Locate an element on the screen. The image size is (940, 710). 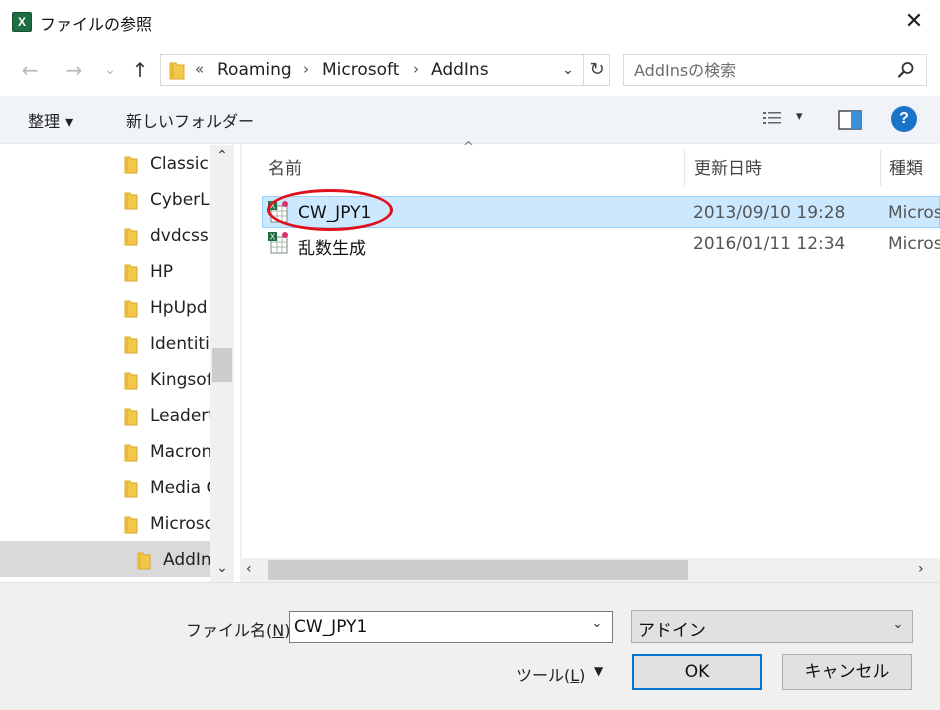
tree-item-label: Macron is located at coordinates (180, 452).